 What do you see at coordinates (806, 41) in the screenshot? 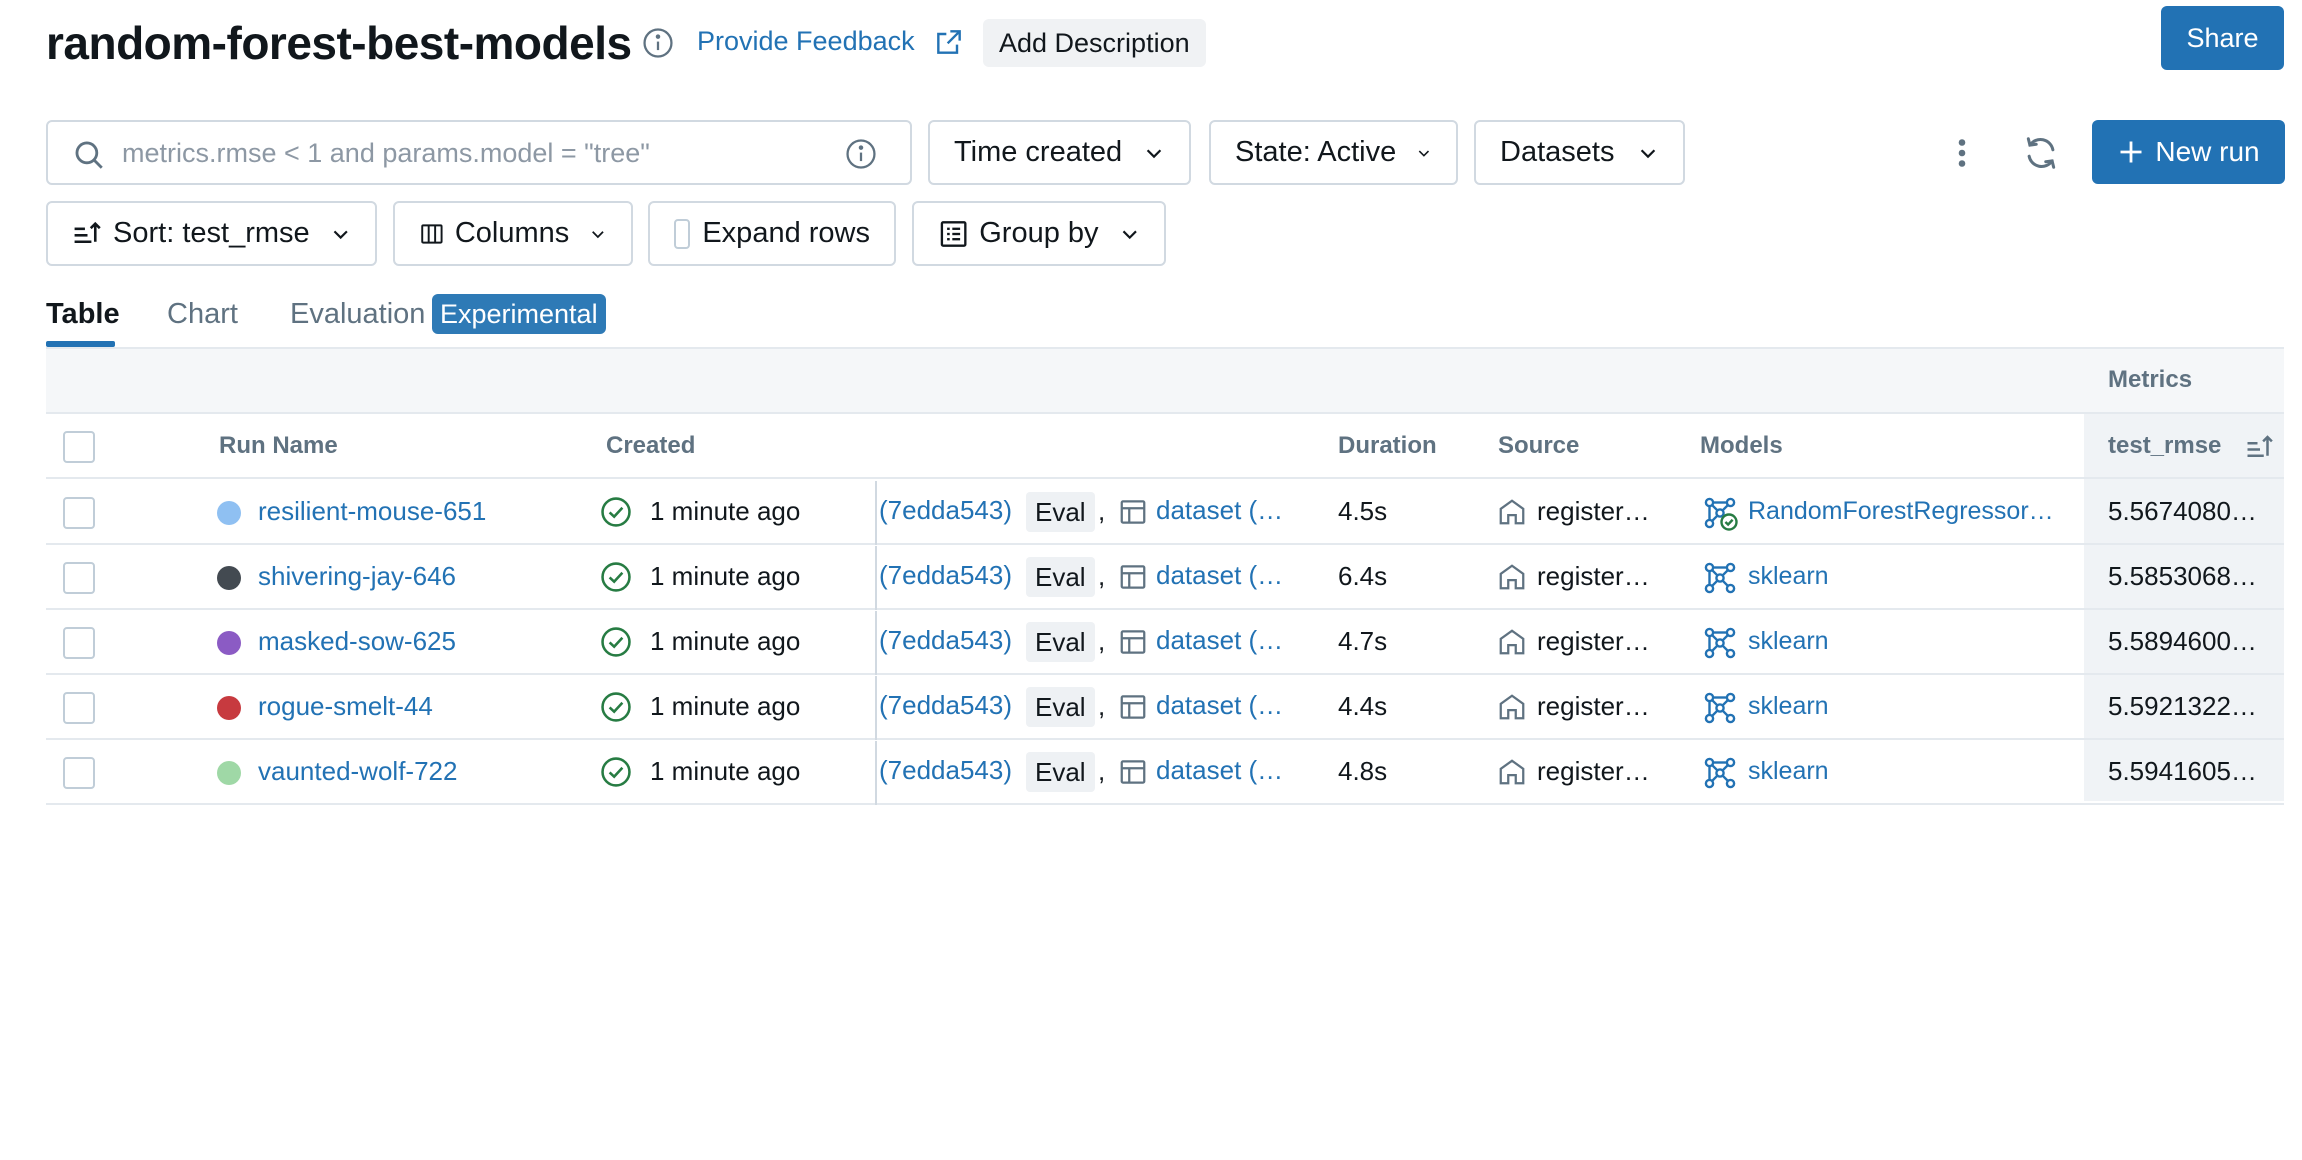
I see `provide-feedback-link: Provide Feedback` at bounding box center [806, 41].